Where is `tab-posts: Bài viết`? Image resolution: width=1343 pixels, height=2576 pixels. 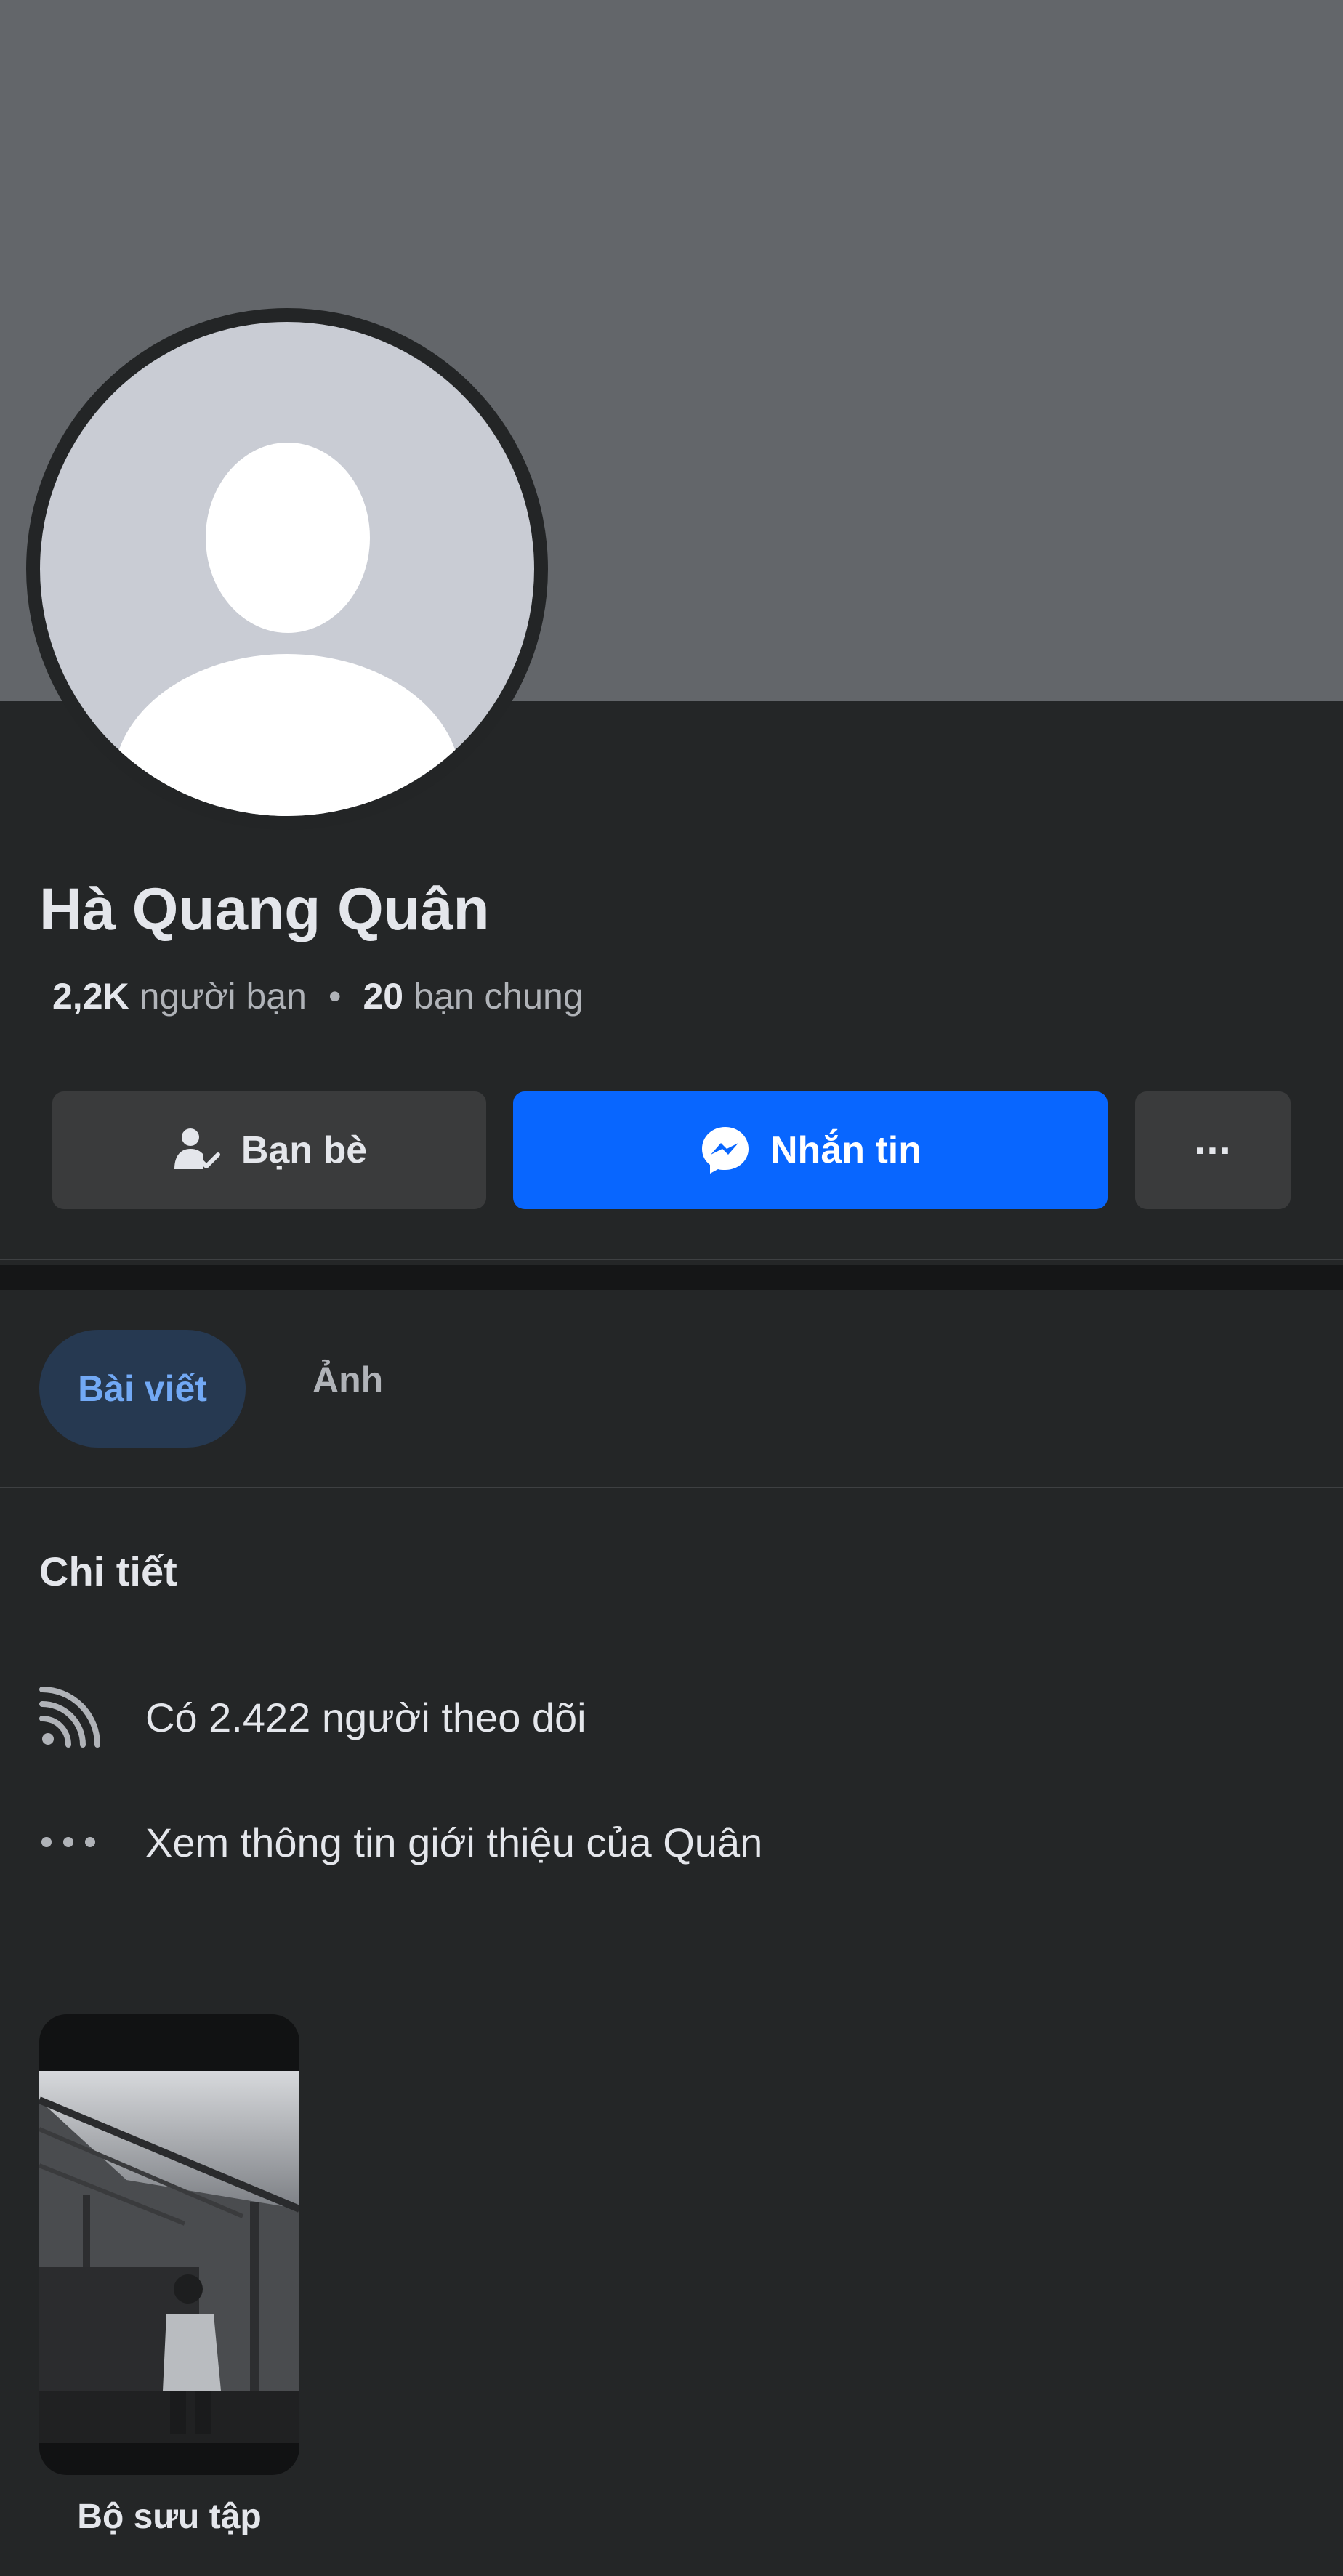
tab-posts: Bài viết is located at coordinates (143, 1389).